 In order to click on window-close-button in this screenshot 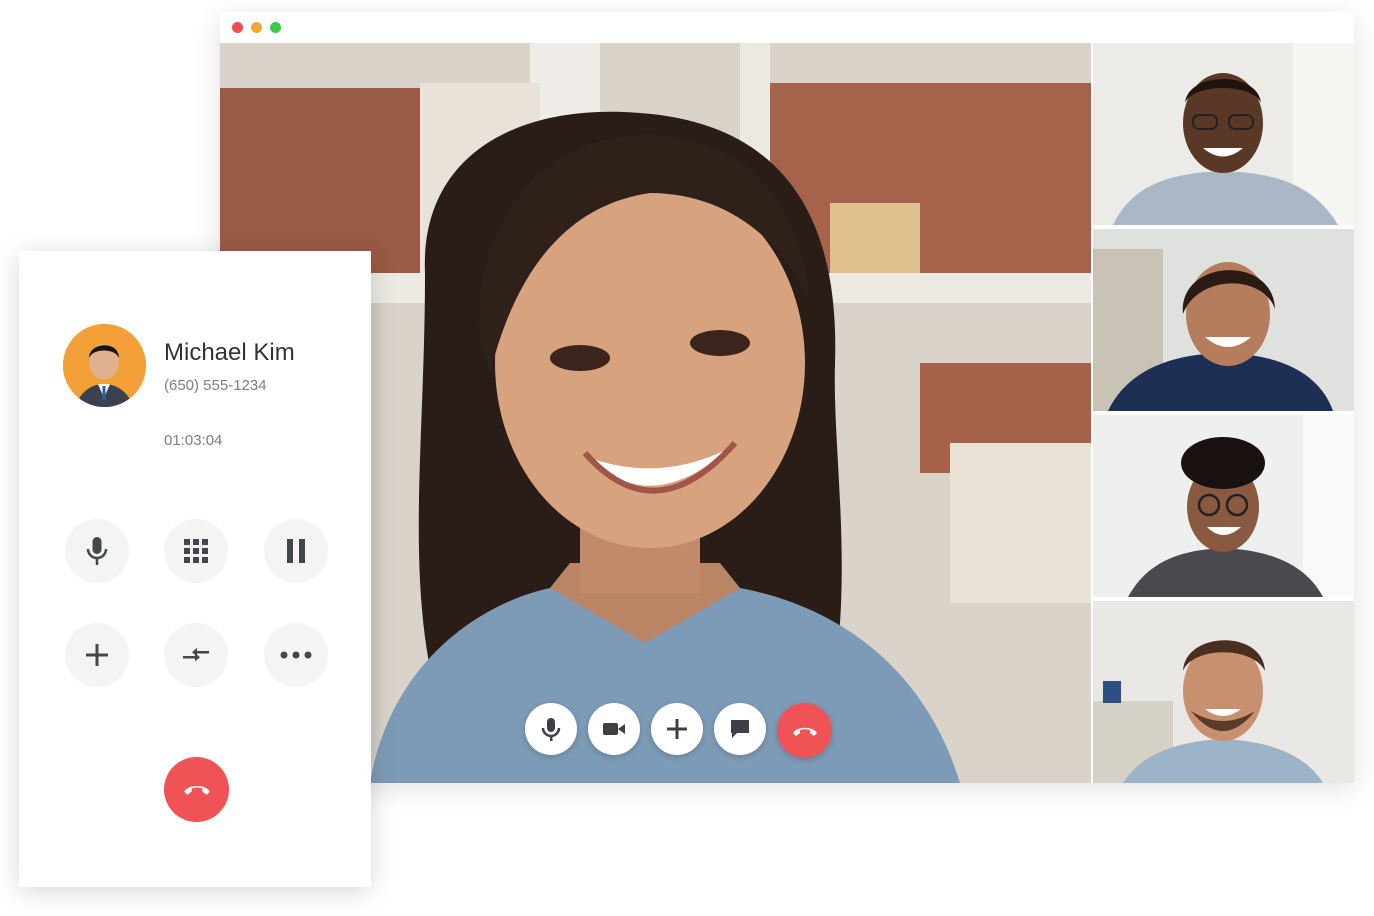, I will do `click(237, 27)`.